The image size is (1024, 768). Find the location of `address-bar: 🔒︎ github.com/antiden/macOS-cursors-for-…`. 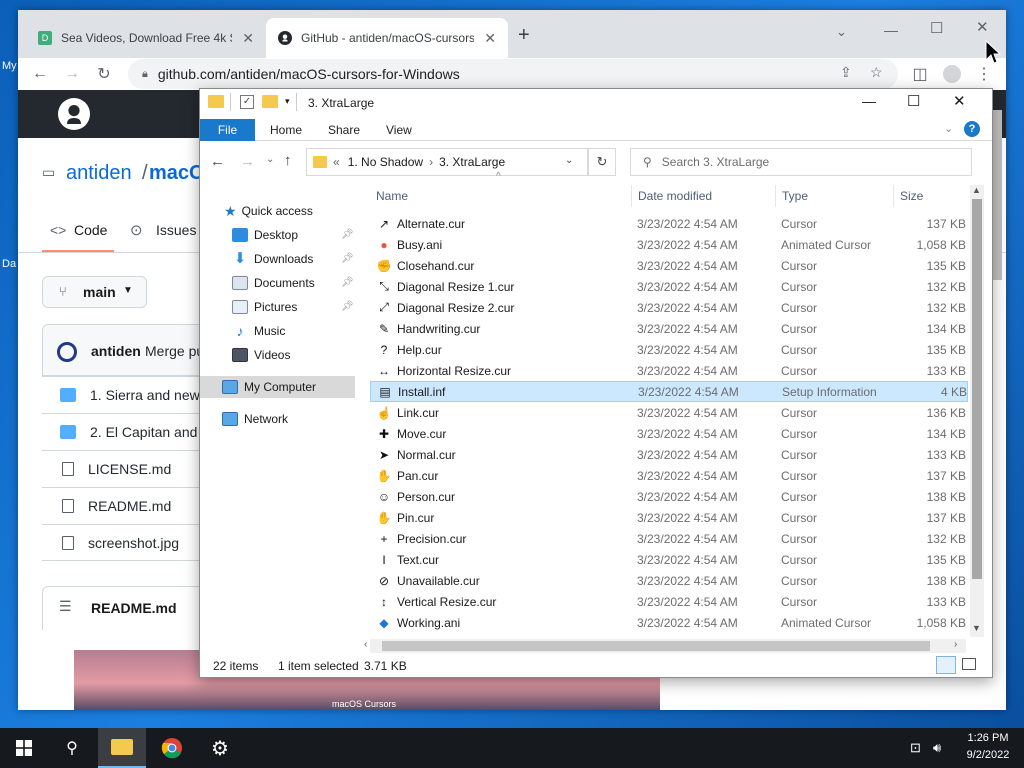

address-bar: 🔒︎ github.com/antiden/macOS-cursors-for-… is located at coordinates (513, 74).